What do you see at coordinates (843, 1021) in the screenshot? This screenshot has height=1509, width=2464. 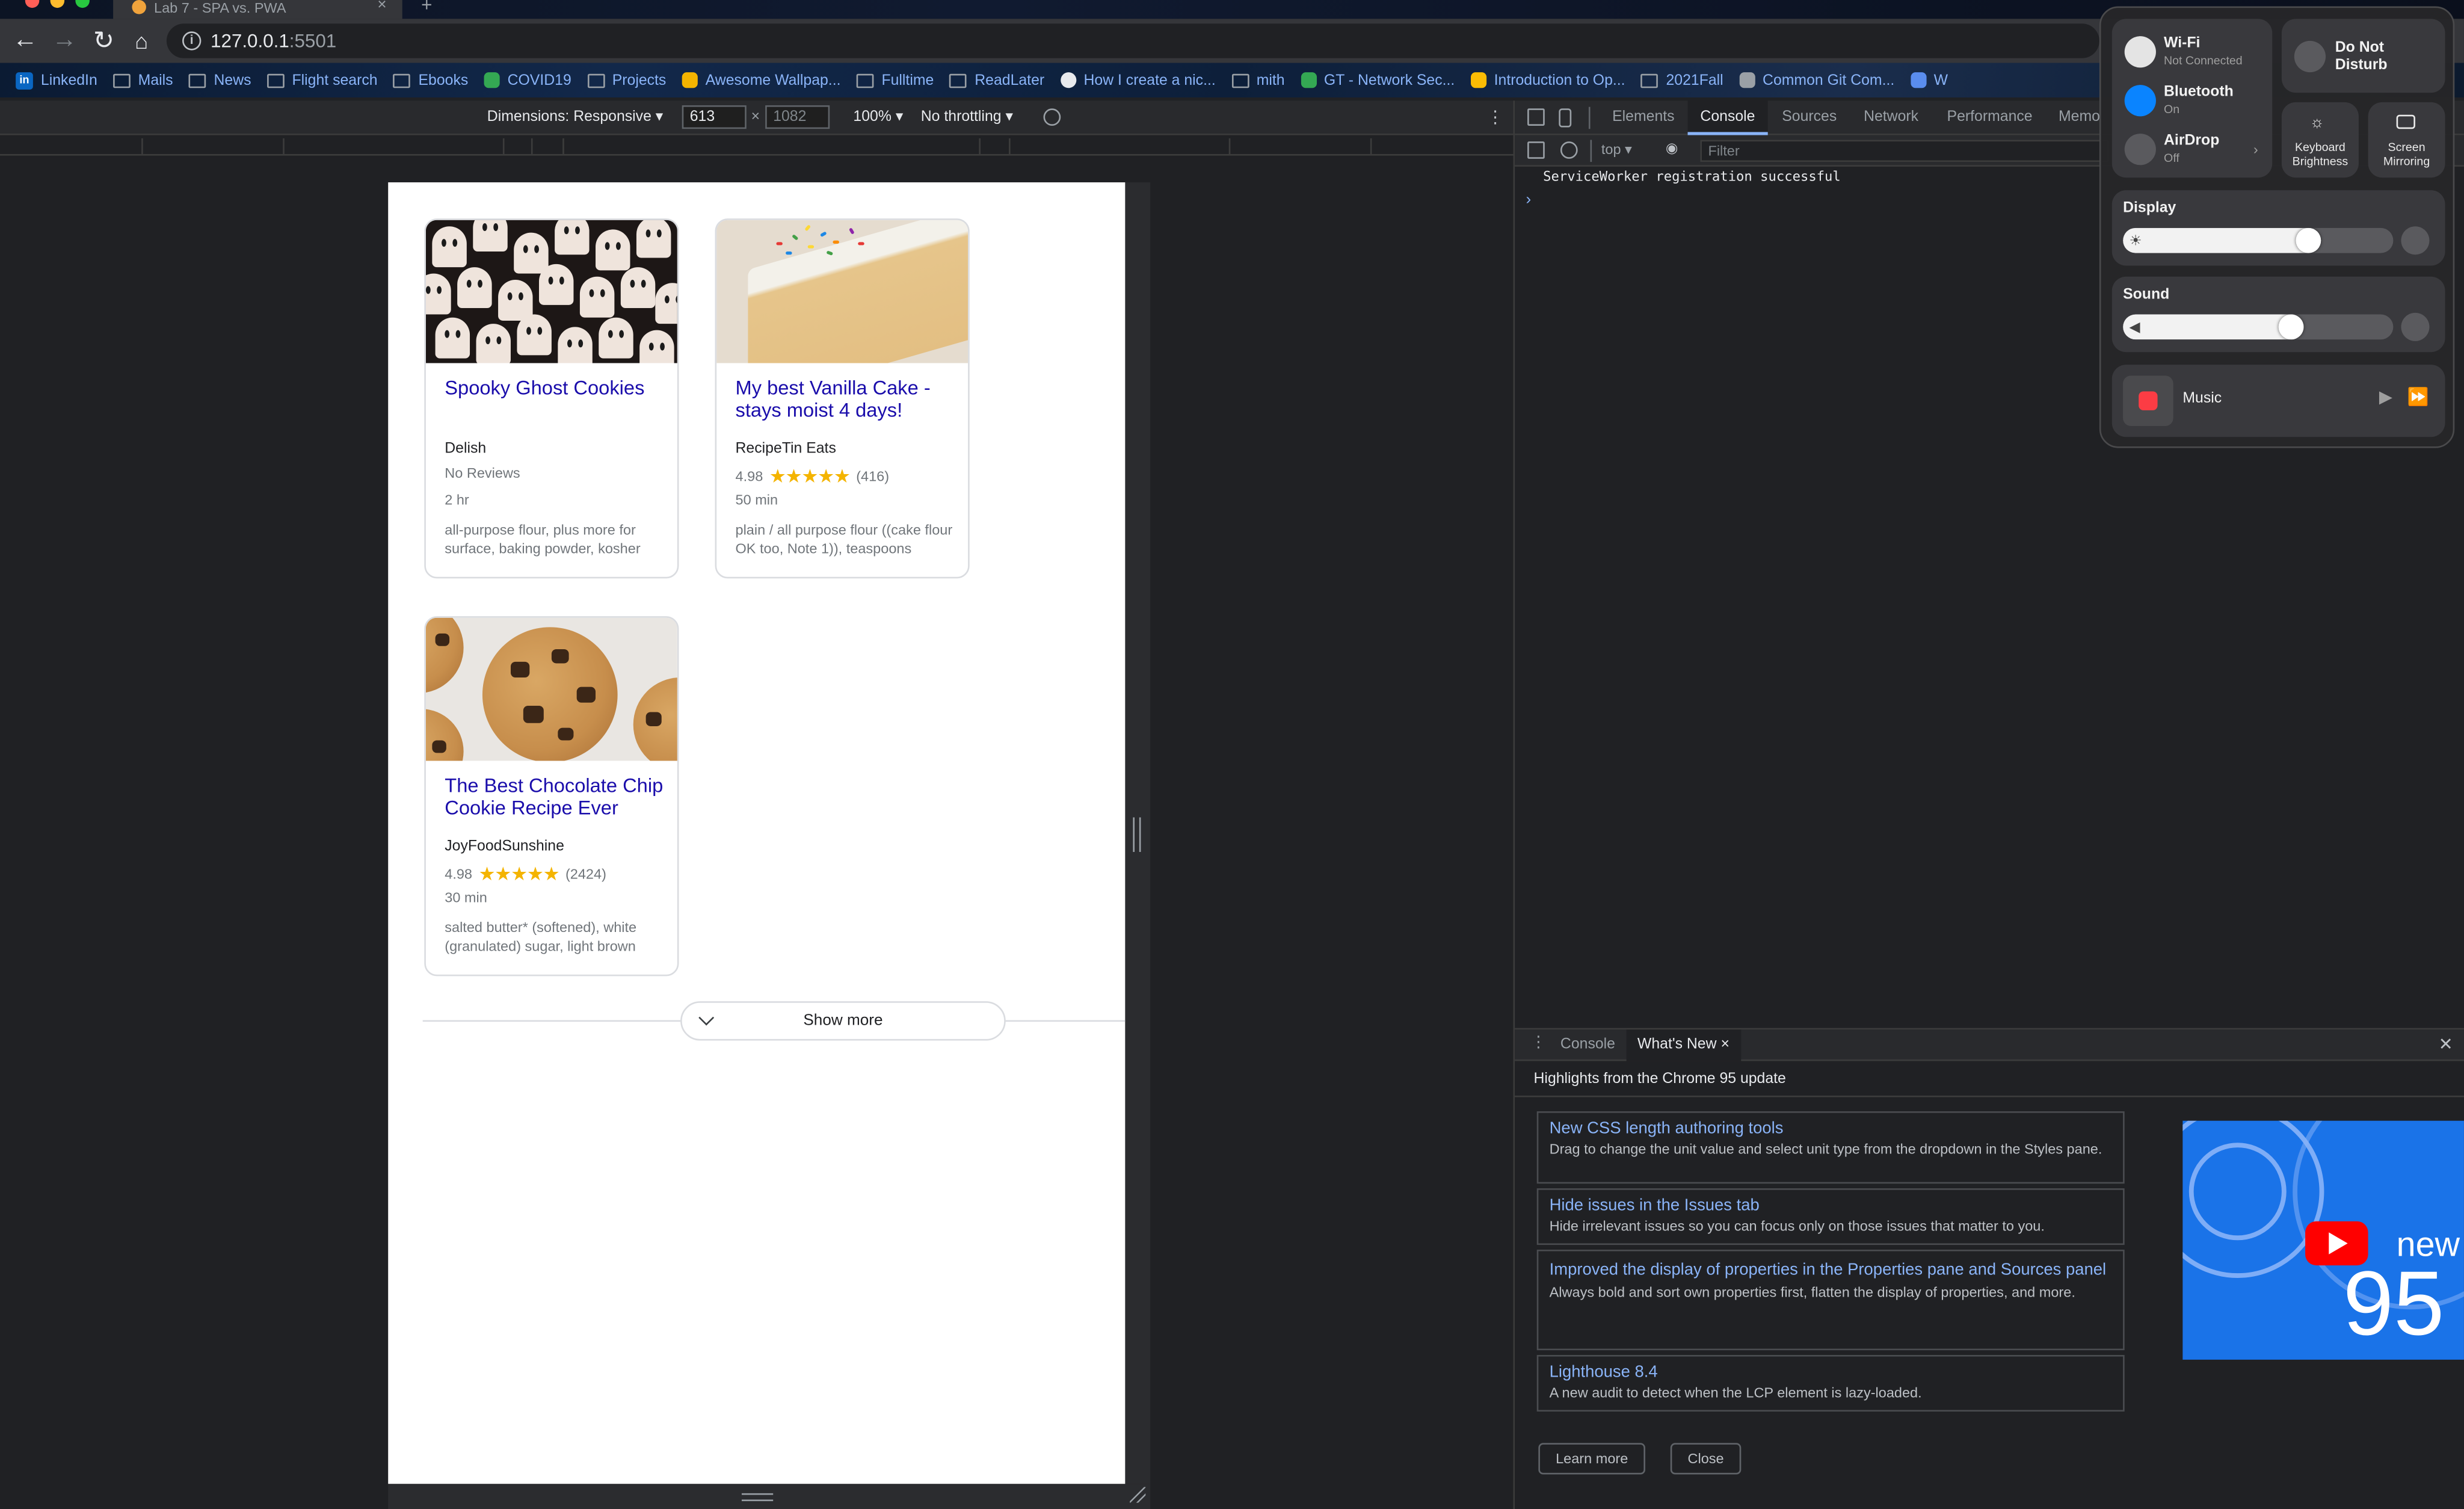 I see `show-more-button: Show more` at bounding box center [843, 1021].